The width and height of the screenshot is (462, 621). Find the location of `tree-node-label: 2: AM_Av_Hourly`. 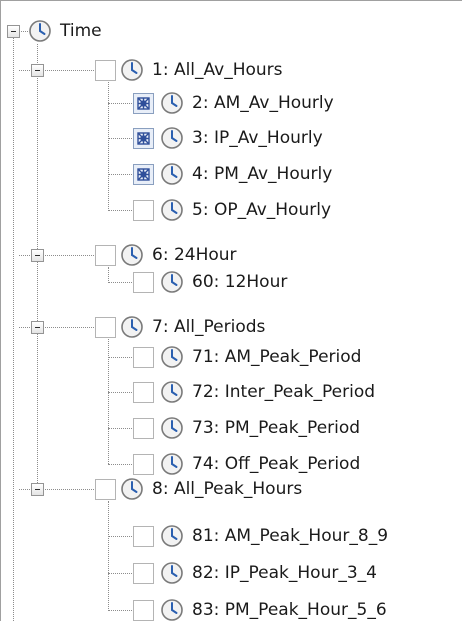

tree-node-label: 2: AM_Av_Hourly is located at coordinates (263, 103).